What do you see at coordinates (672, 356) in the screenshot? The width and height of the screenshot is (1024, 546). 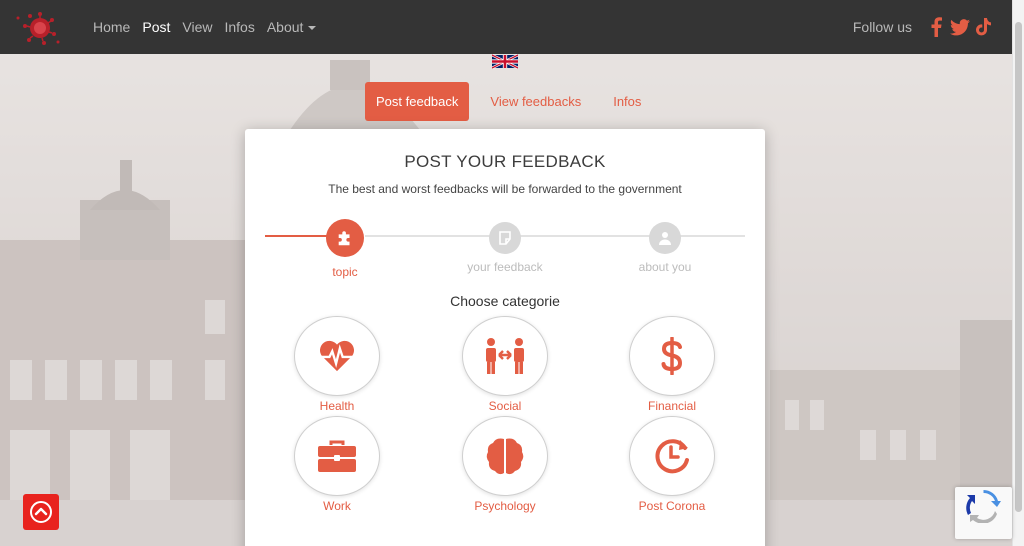 I see `dollar-icon` at bounding box center [672, 356].